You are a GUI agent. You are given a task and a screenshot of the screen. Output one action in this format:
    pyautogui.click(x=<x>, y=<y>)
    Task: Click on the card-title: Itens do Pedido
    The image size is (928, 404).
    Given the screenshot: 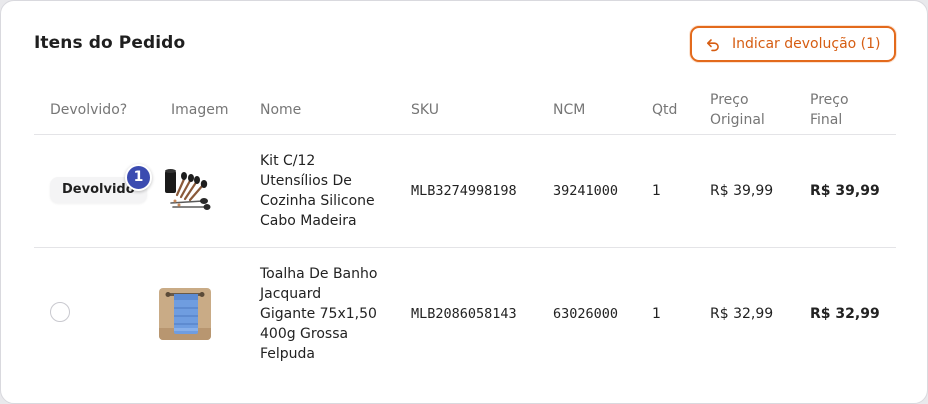 What is the action you would take?
    pyautogui.click(x=110, y=43)
    